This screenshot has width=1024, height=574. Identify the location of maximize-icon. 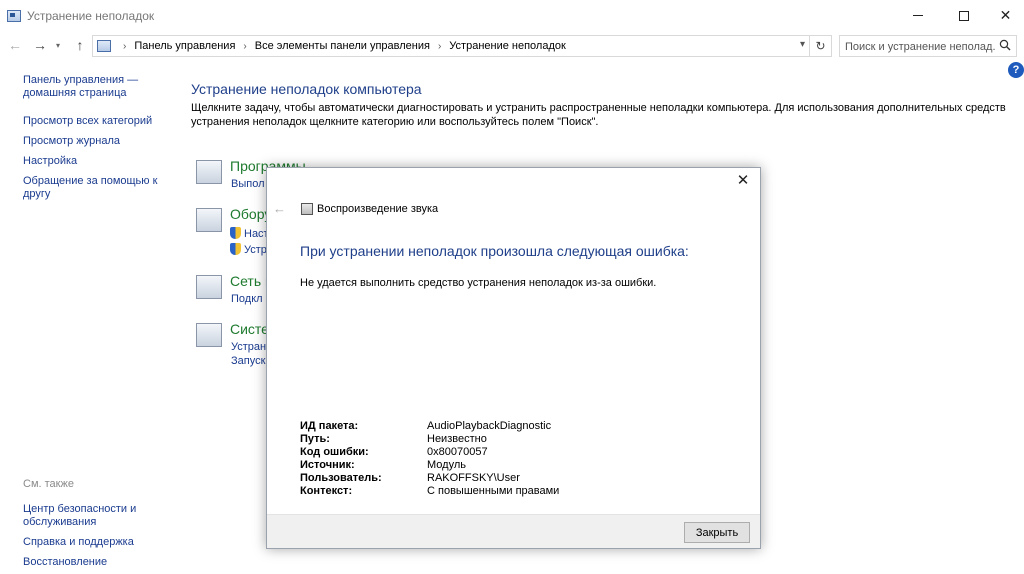
(964, 15).